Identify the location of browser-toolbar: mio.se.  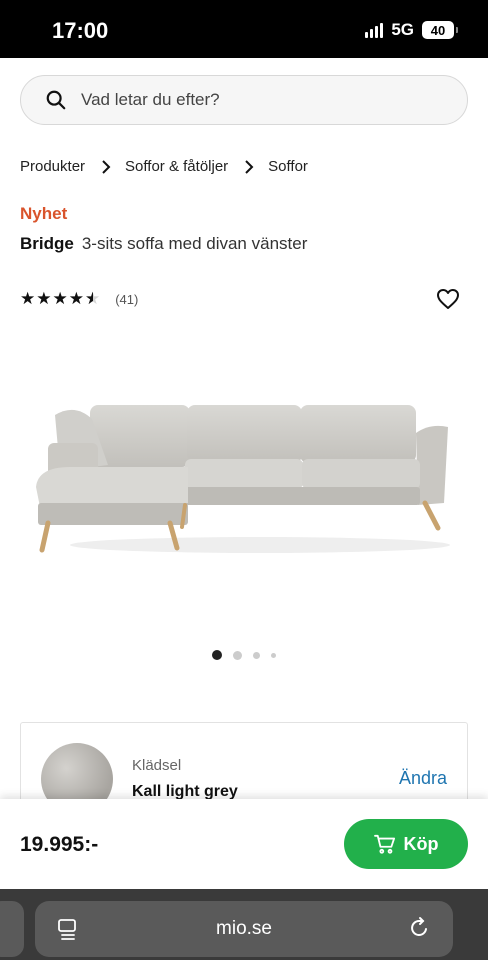
(244, 924).